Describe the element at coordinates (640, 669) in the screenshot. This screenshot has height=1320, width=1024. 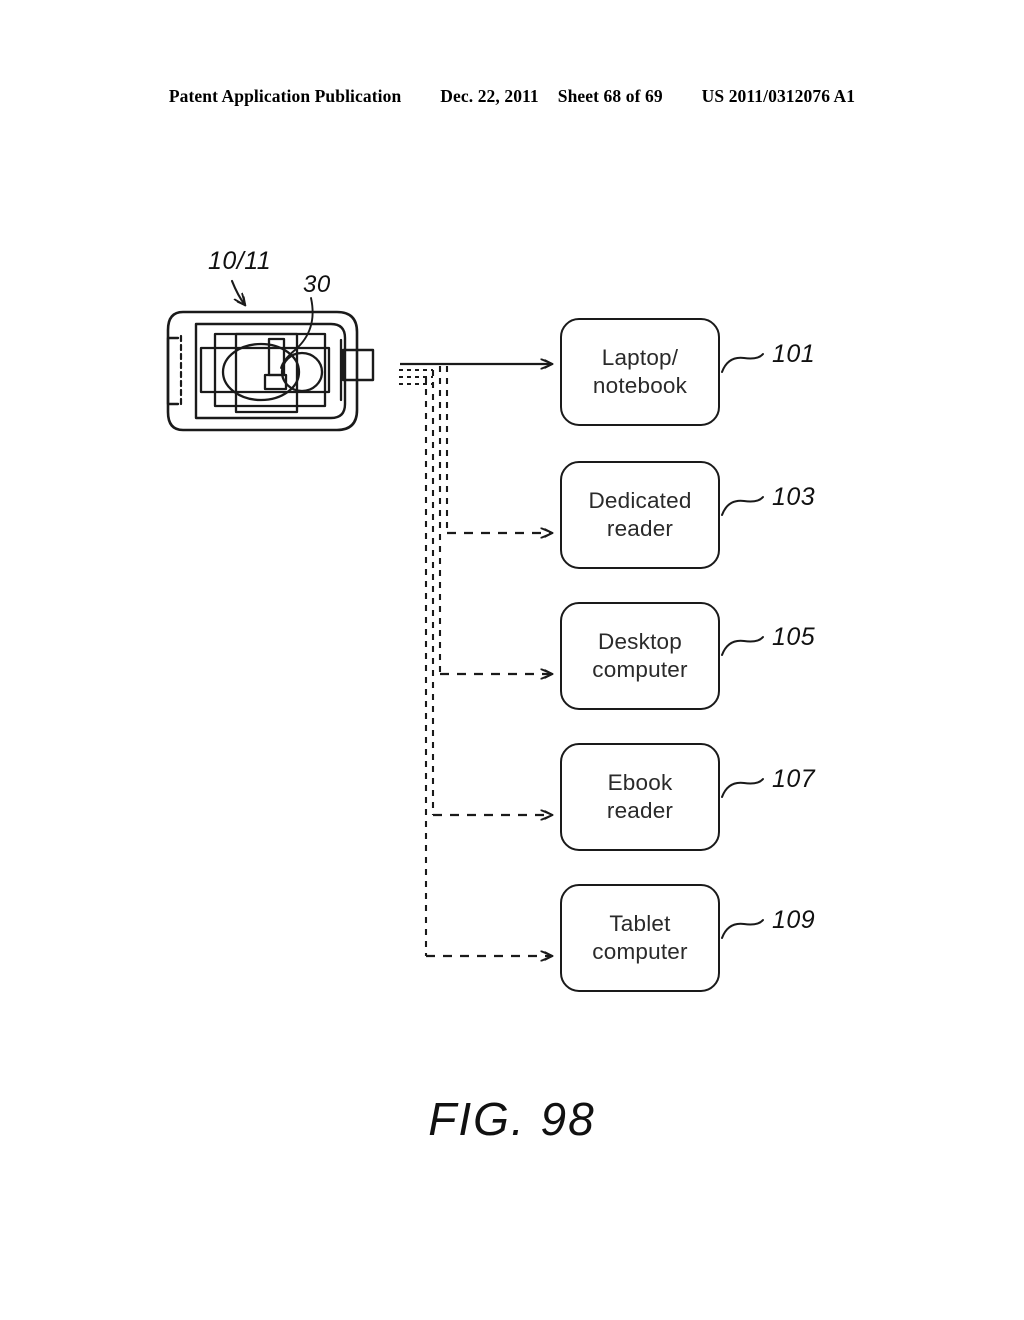
I see `target-label-desktop-line2: computer` at that location.